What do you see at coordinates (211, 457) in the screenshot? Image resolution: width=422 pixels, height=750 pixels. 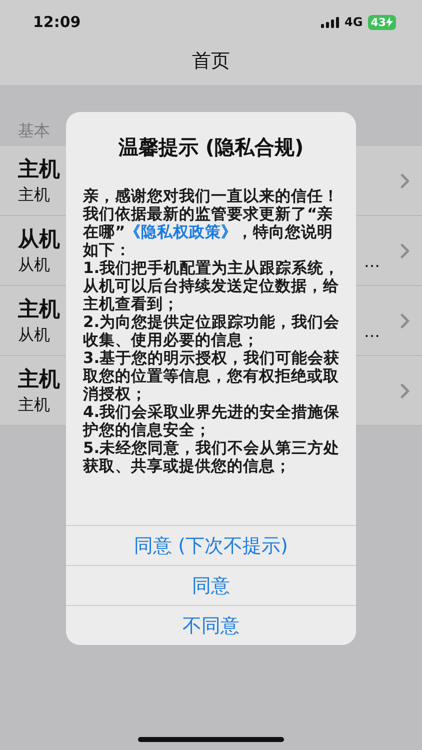 I see `dialog-message: 5.未经您同意，我们不会从第三方处获取、共享或提供您的信息；` at bounding box center [211, 457].